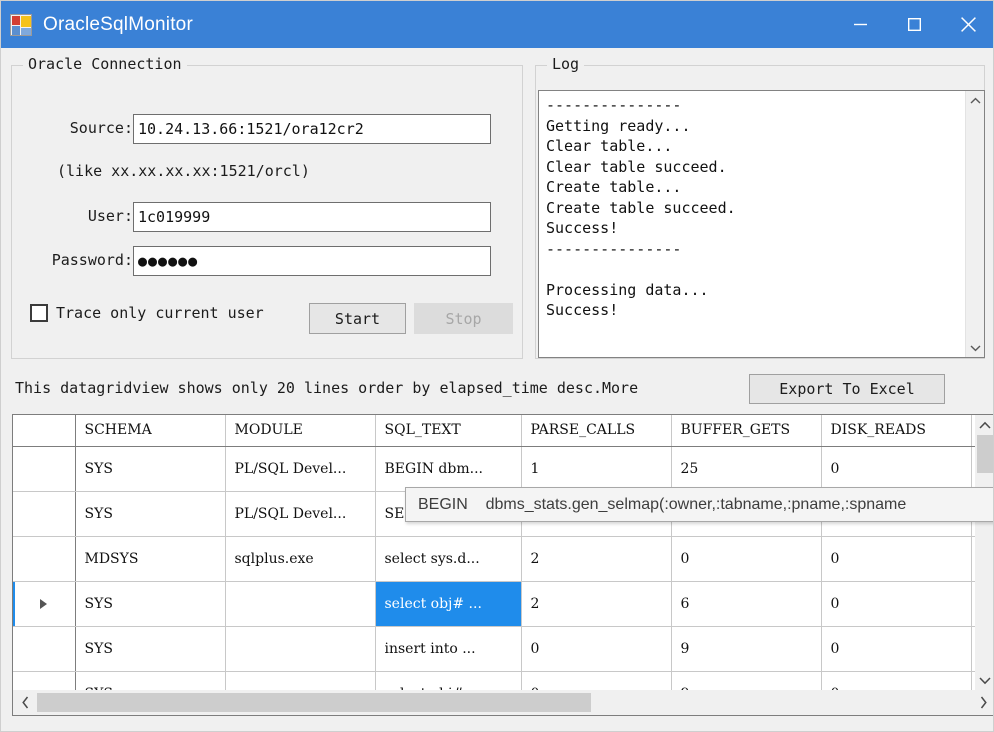 The image size is (994, 732). What do you see at coordinates (448, 680) in the screenshot?
I see `cell-sql-text: select obj#` at bounding box center [448, 680].